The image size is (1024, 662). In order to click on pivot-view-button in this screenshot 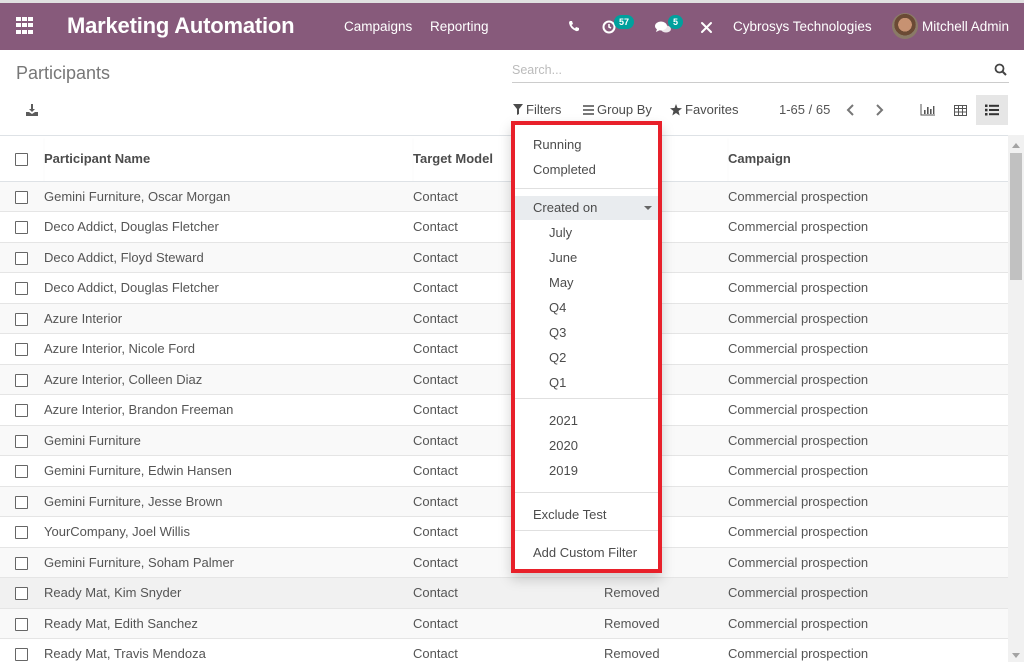, I will do `click(960, 110)`.